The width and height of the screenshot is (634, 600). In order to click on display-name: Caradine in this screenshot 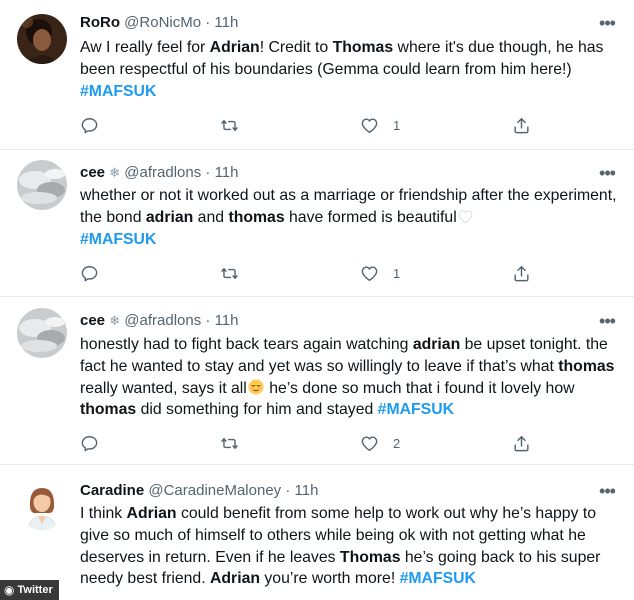, I will do `click(112, 490)`.